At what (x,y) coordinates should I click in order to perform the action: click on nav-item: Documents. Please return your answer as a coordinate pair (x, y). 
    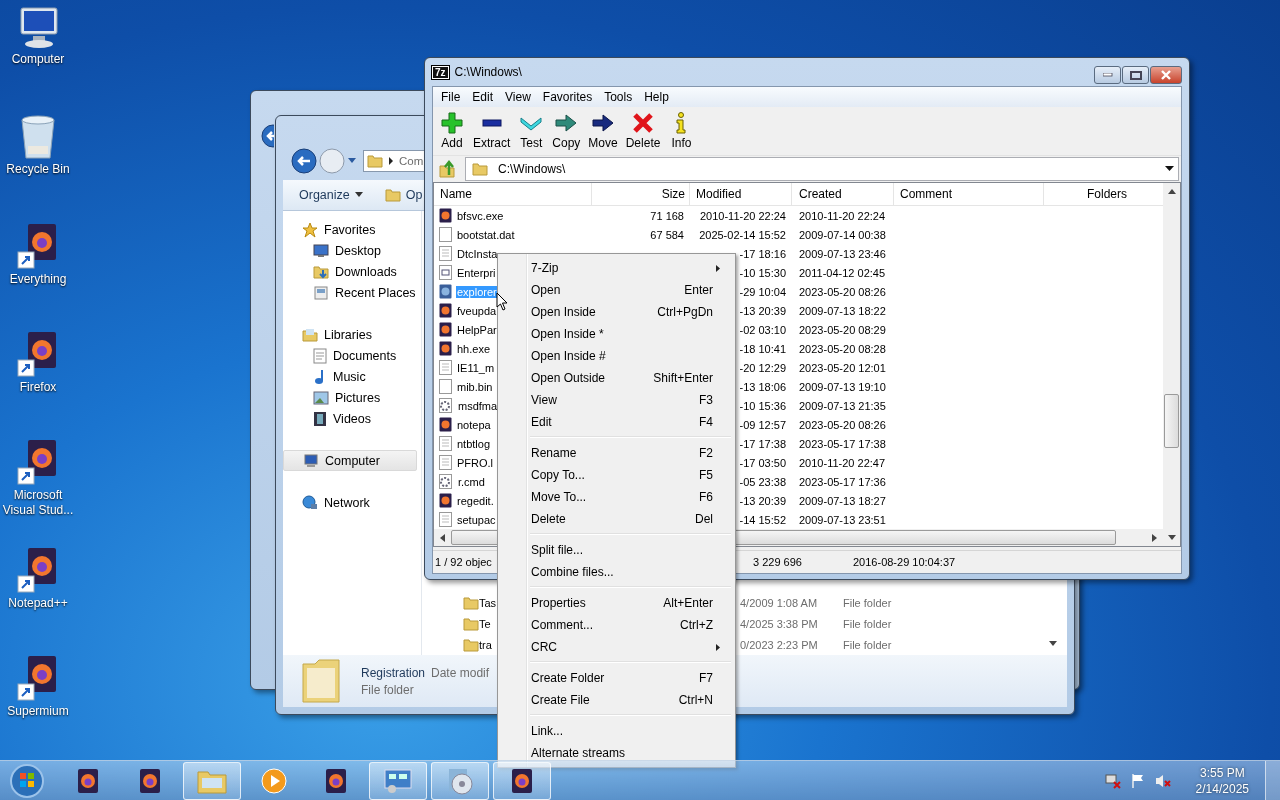
    Looking at the image, I should click on (352, 355).